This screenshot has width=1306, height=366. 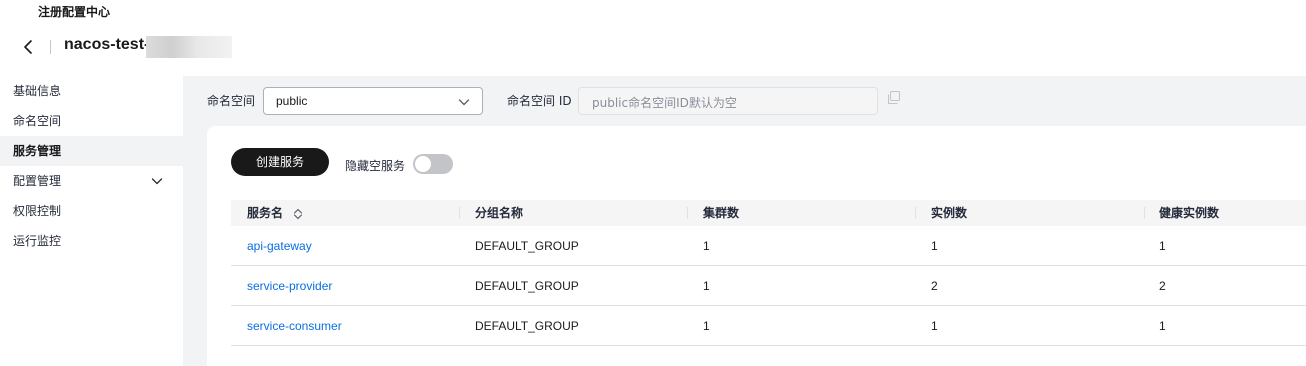 I want to click on back-button, so click(x=28, y=47).